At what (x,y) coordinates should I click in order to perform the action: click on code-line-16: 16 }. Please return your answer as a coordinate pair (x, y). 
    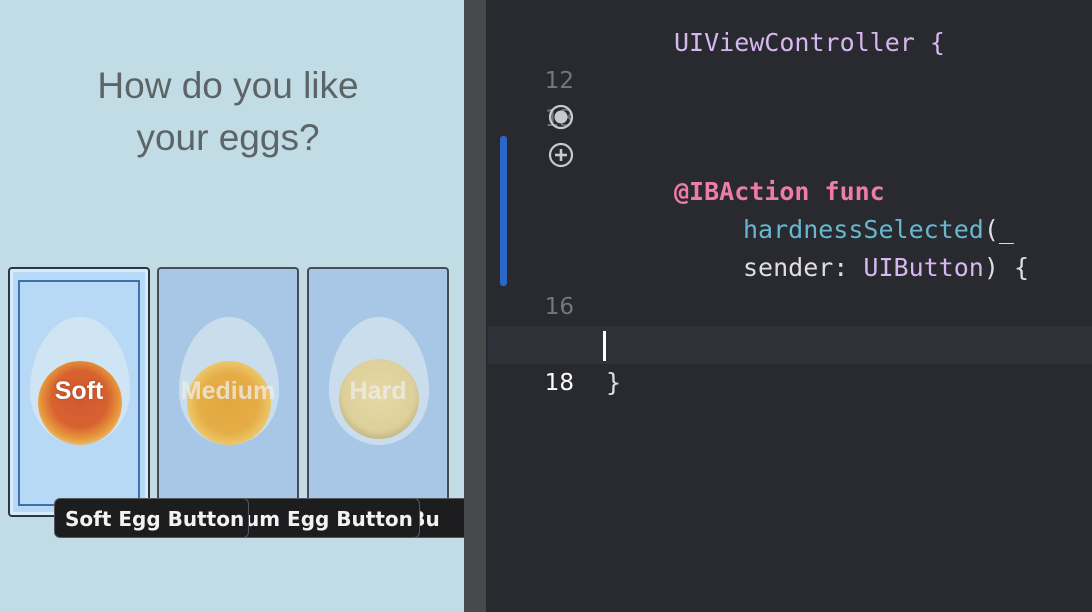
    Looking at the image, I should click on (790, 304).